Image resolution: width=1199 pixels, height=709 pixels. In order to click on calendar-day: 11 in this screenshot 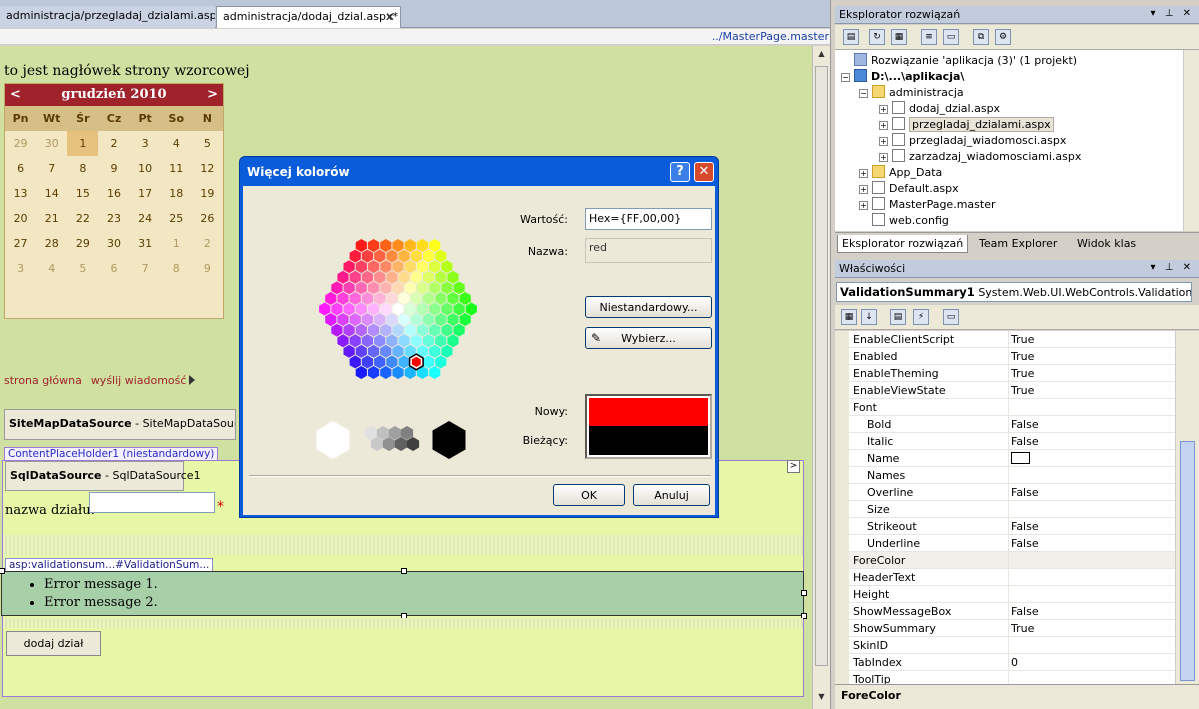, I will do `click(176, 168)`.